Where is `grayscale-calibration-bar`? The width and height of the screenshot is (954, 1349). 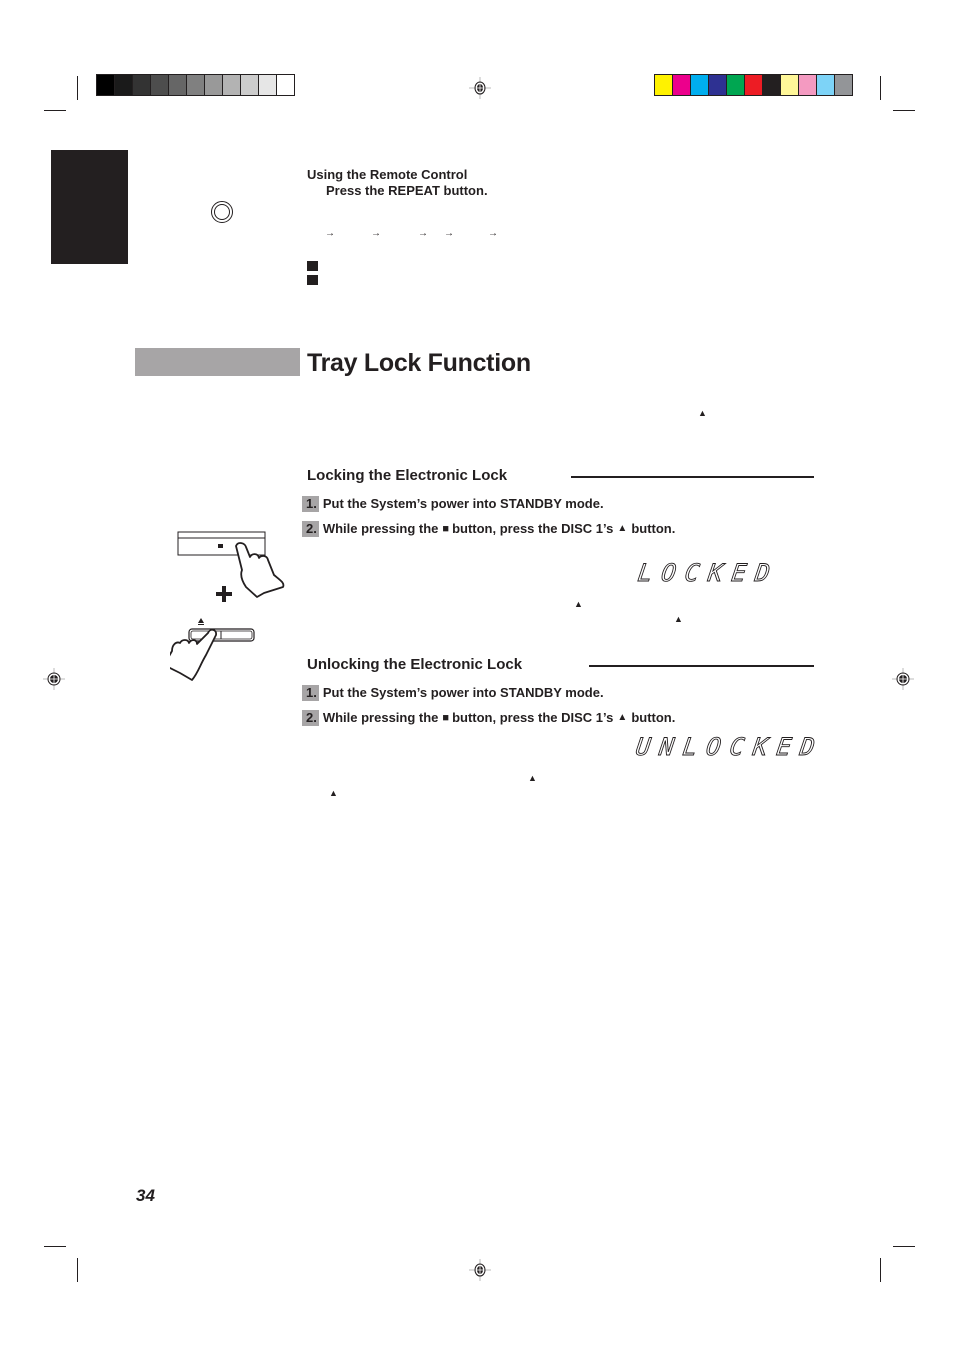
grayscale-calibration-bar is located at coordinates (195, 85).